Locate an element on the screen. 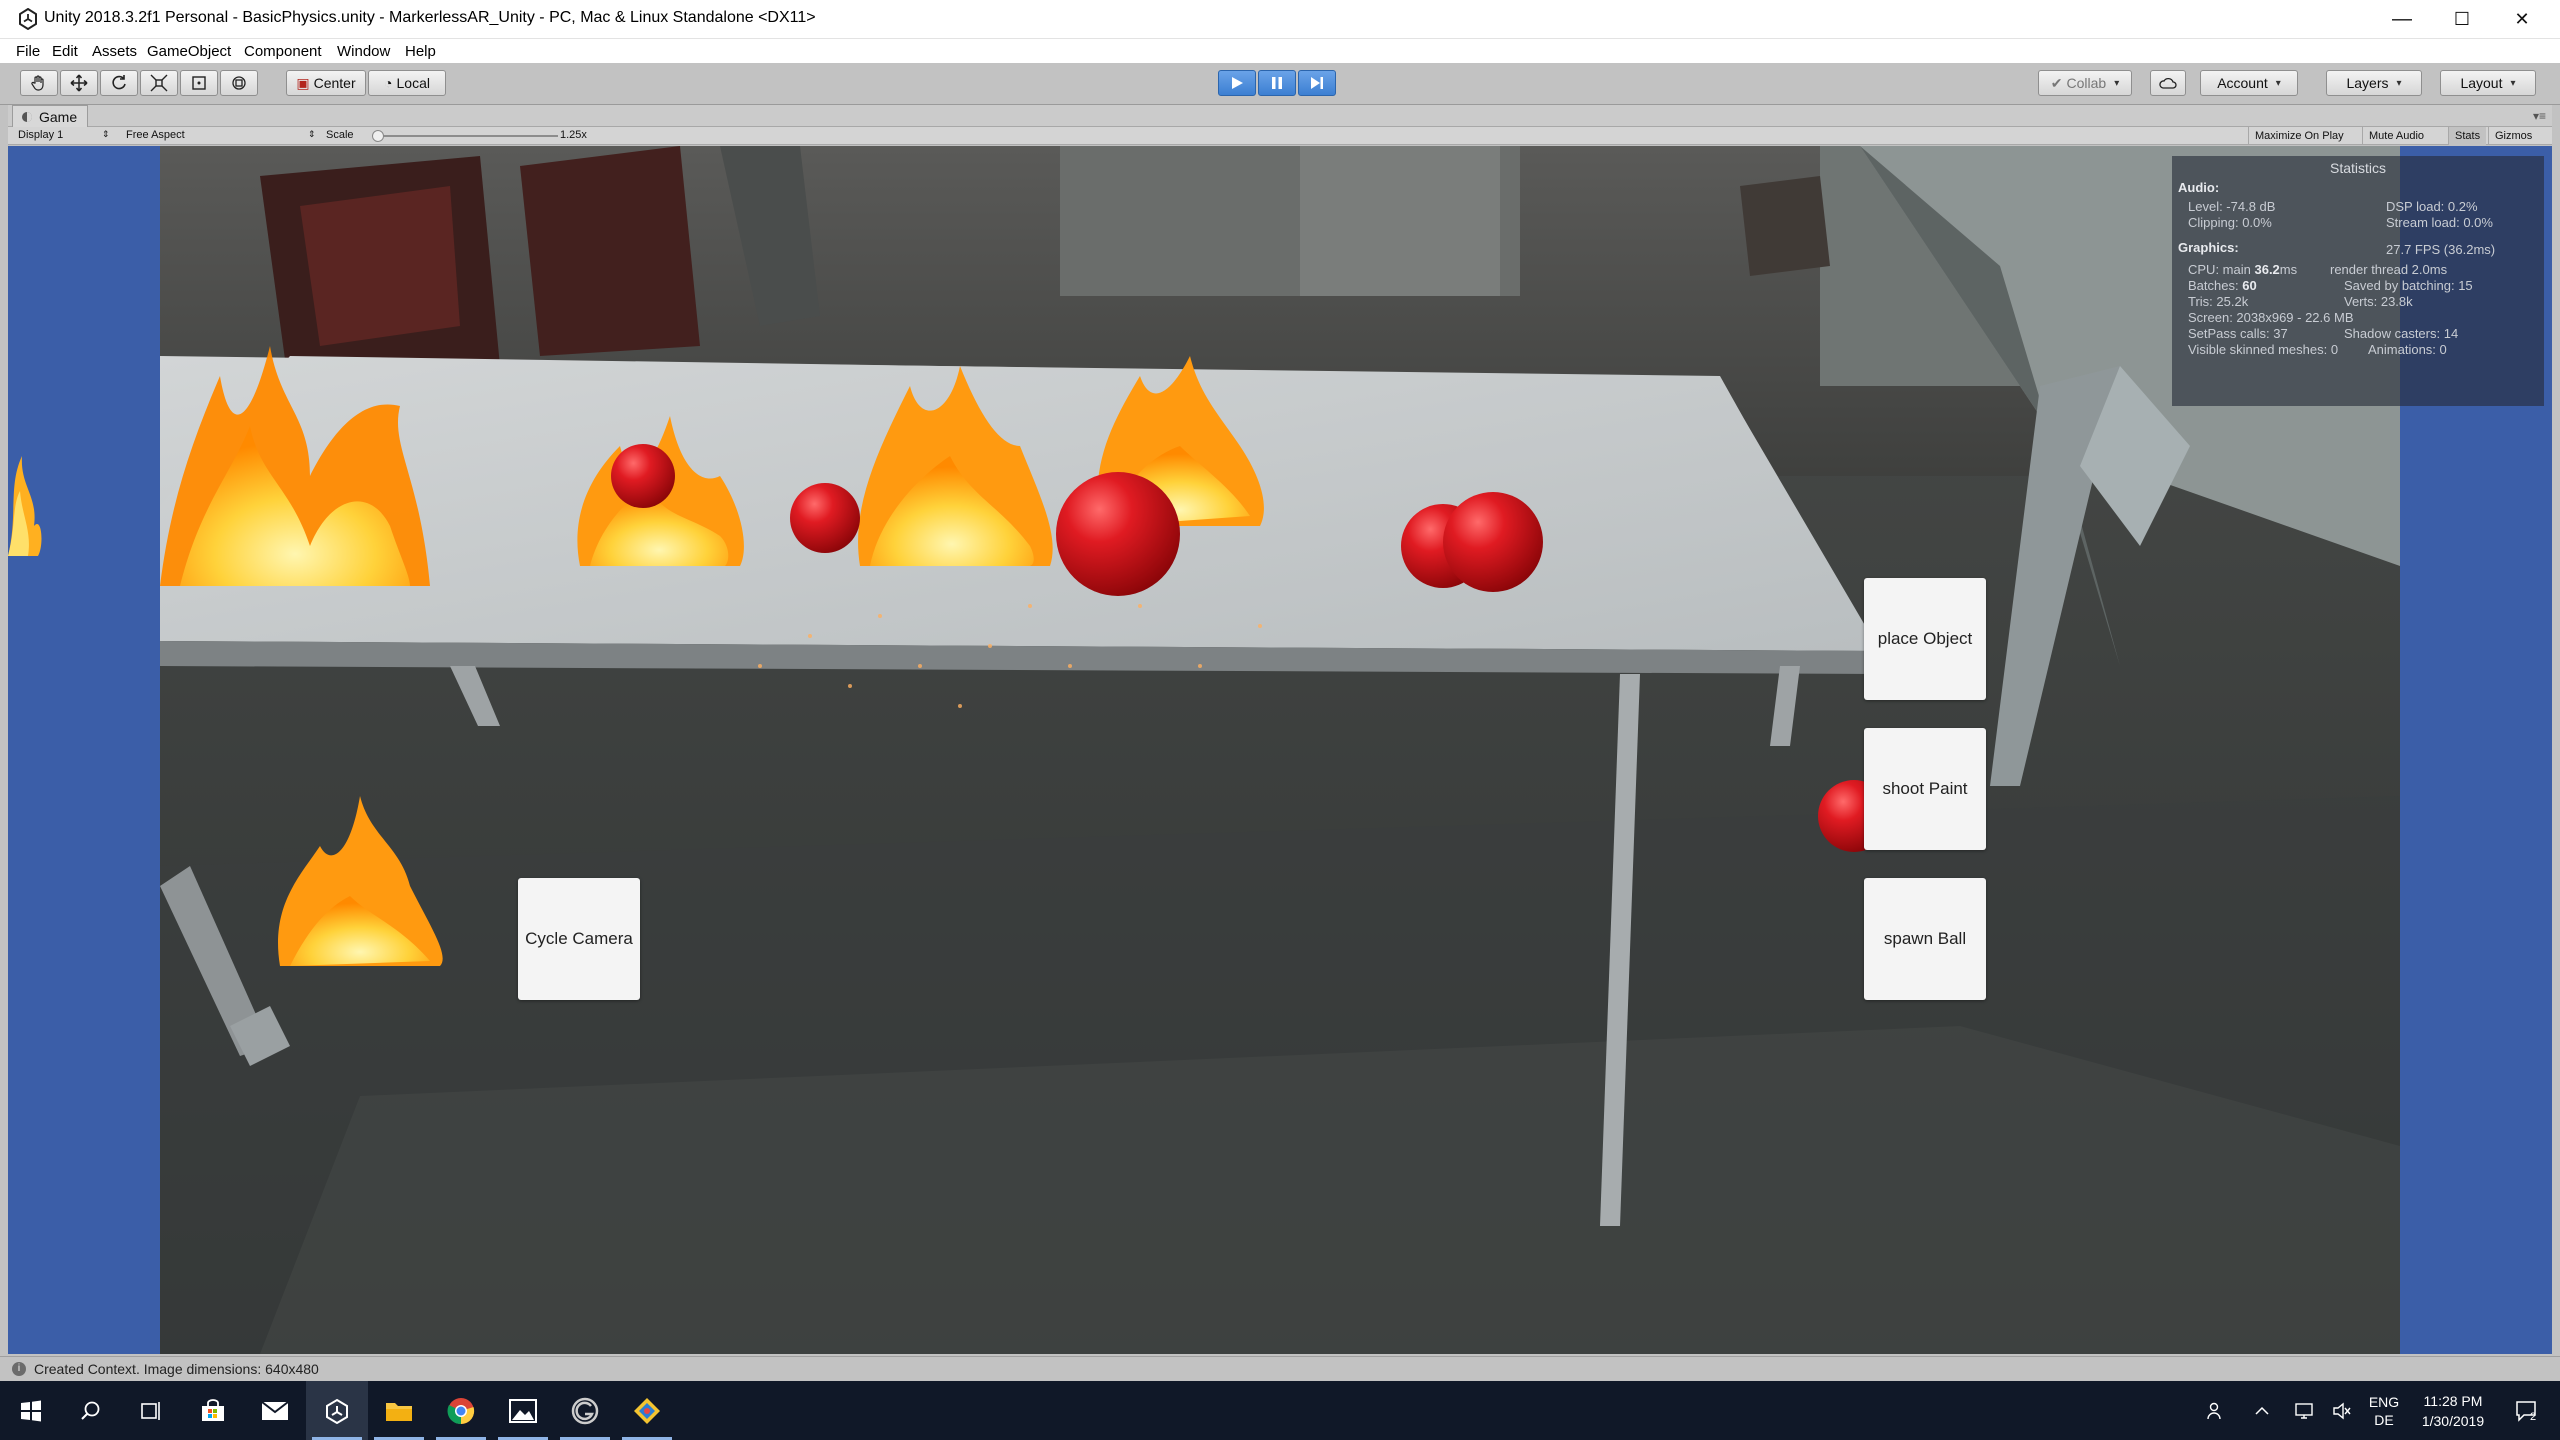 The image size is (2560, 1440). menu-edit: Edit is located at coordinates (65, 51).